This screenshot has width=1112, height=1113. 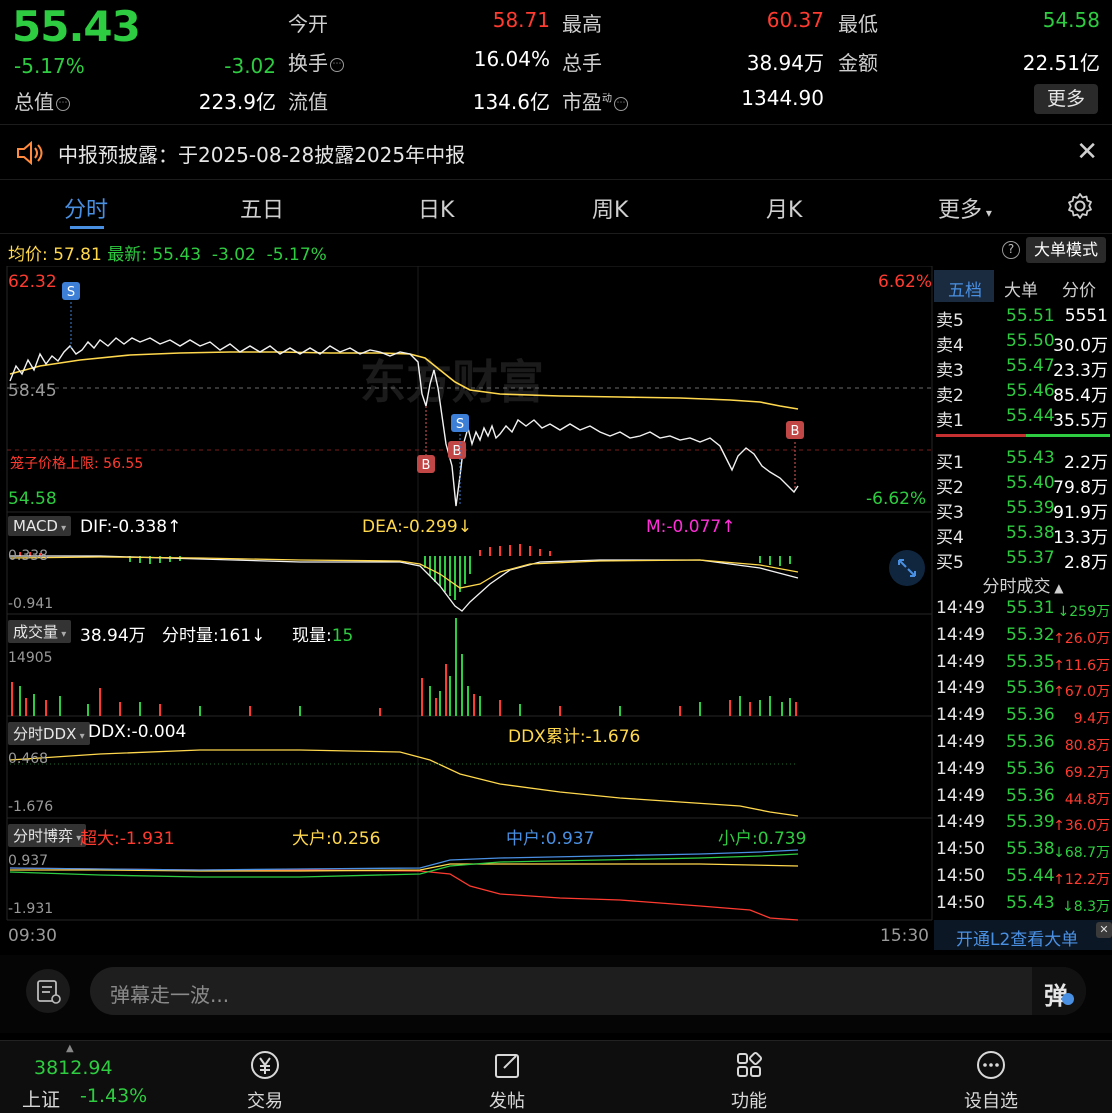 I want to click on tab-five-day: 五日, so click(x=262, y=208).